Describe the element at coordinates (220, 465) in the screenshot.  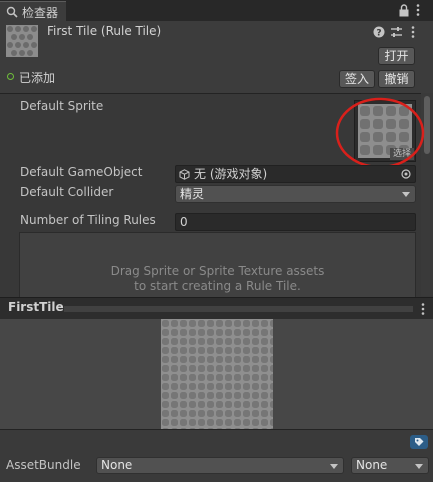
I see `asset-bundle-name-dropdown: None` at that location.